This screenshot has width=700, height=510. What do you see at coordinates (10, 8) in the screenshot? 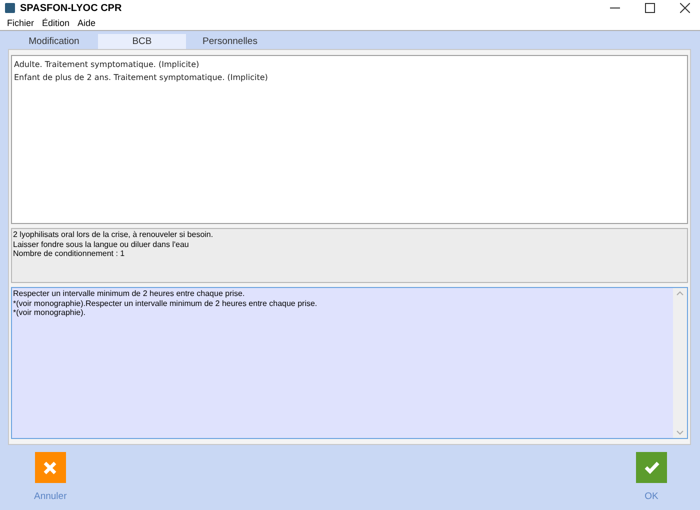
I see `app-icon` at bounding box center [10, 8].